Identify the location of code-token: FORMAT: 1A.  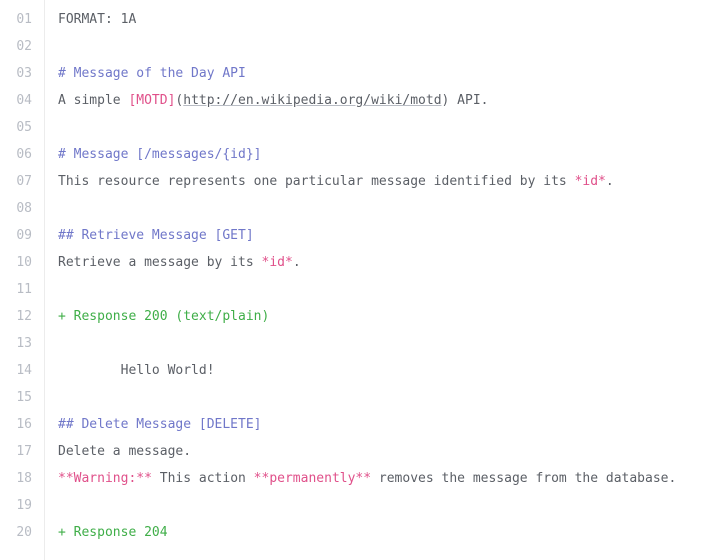
(97, 19).